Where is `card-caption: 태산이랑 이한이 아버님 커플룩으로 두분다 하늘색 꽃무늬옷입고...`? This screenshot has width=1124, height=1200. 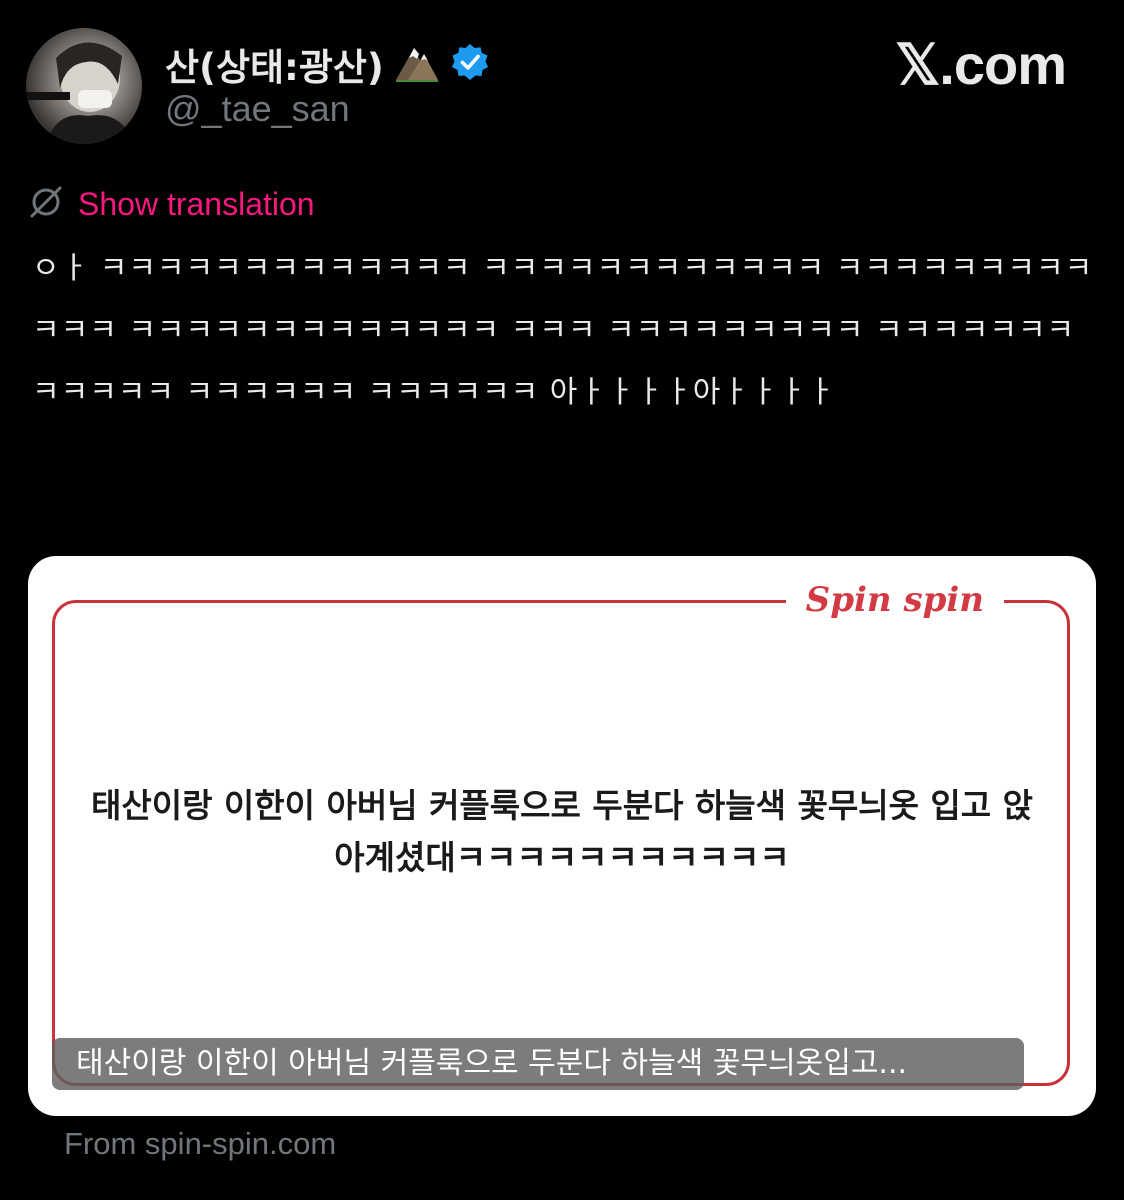
card-caption: 태산이랑 이한이 아버님 커플룩으로 두분다 하늘색 꽃무늬옷입고... is located at coordinates (538, 1064).